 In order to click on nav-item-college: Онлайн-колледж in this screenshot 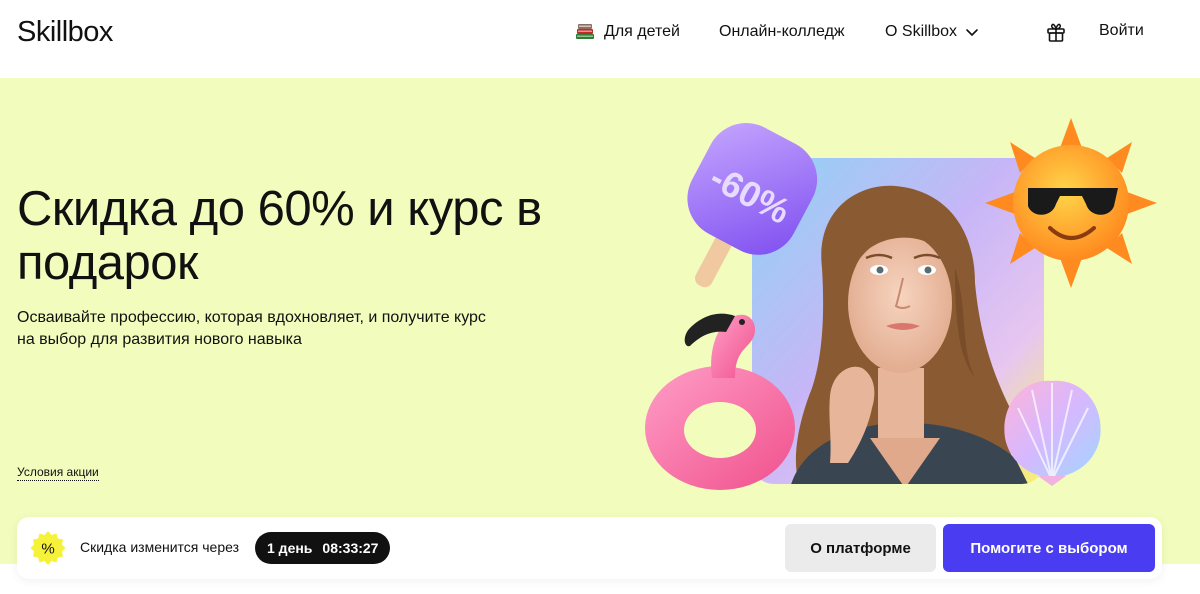, I will do `click(782, 32)`.